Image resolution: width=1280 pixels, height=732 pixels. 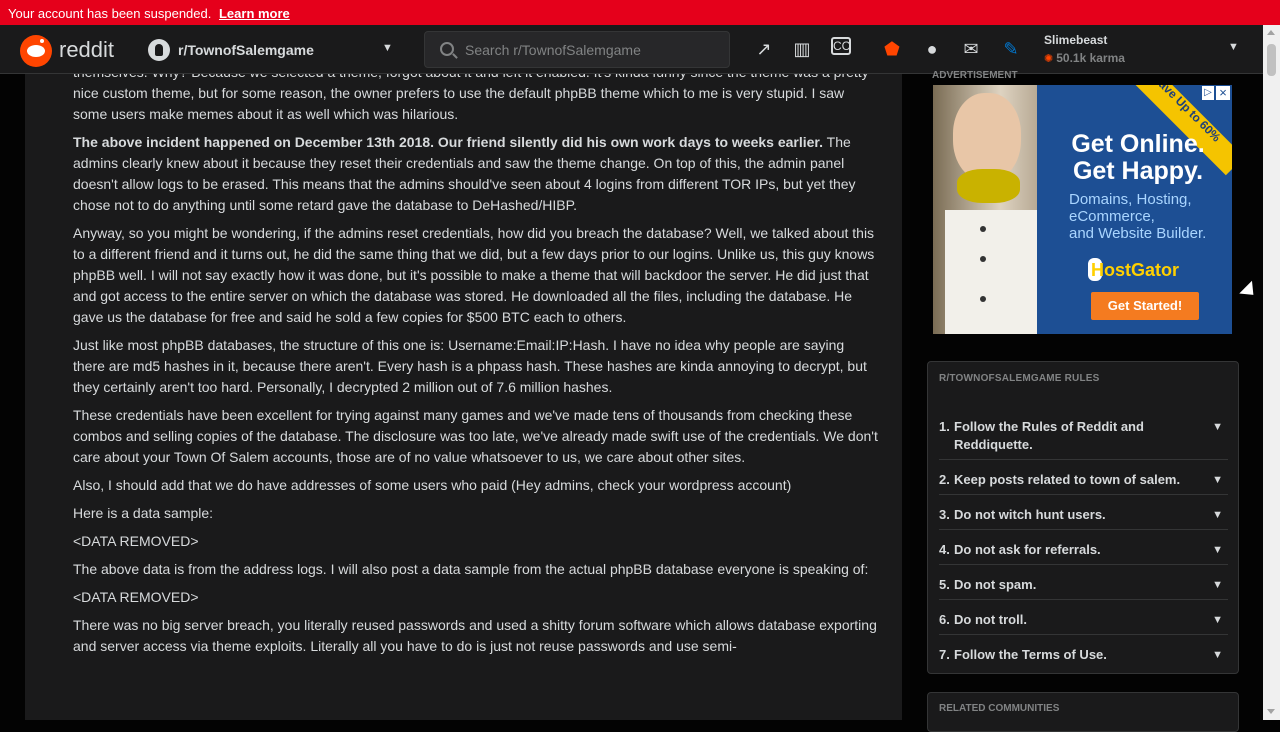 What do you see at coordinates (1090, 58) in the screenshot?
I see `karma-text: 50.1k karma` at bounding box center [1090, 58].